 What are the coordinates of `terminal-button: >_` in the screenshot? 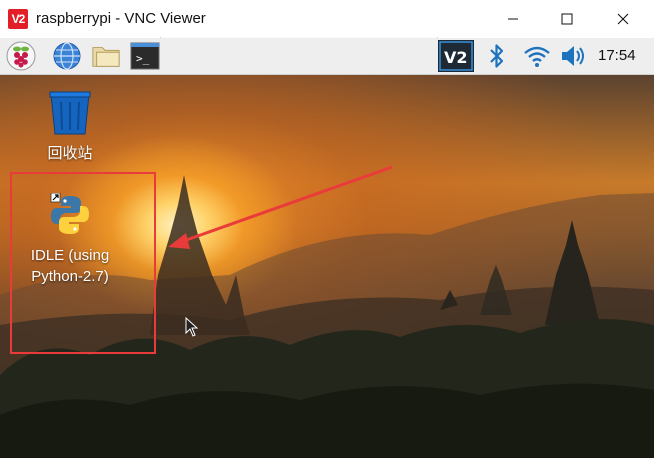 It's located at (145, 56).